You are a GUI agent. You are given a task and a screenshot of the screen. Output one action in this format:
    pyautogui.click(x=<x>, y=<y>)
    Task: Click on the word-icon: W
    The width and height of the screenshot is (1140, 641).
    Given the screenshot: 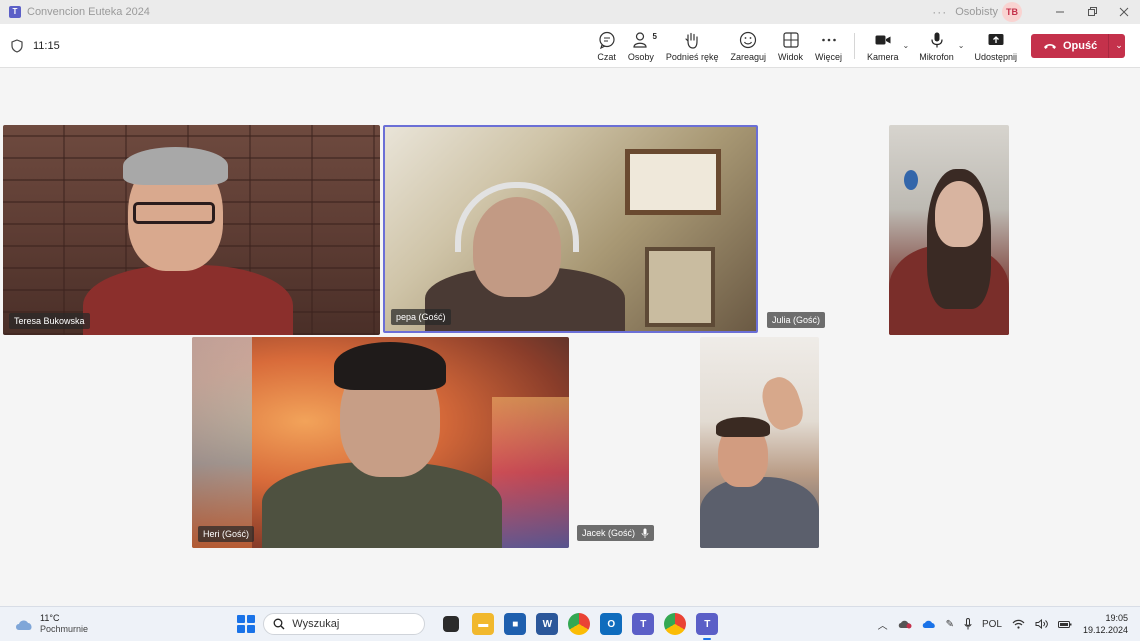 What is the action you would take?
    pyautogui.click(x=547, y=624)
    